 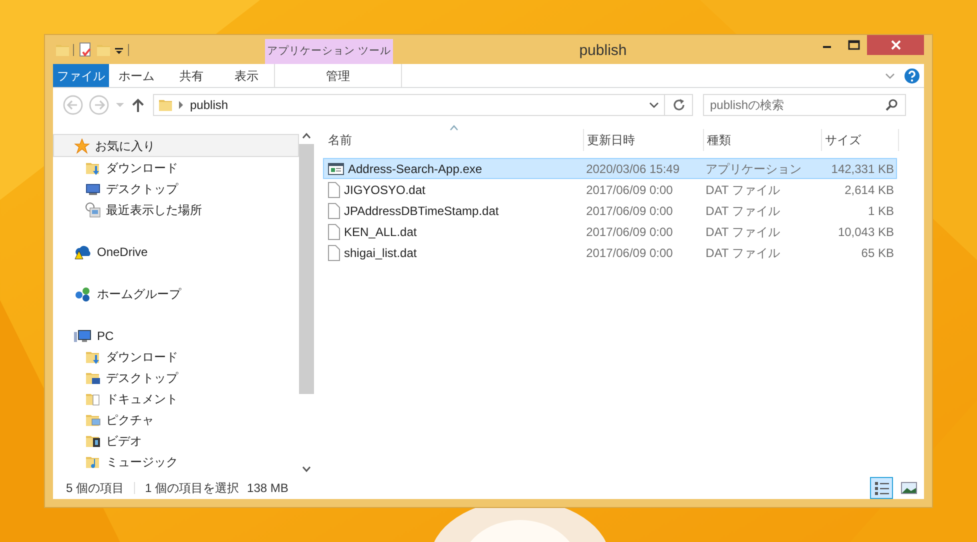 I want to click on ribbon-tab: 表示, so click(x=246, y=75).